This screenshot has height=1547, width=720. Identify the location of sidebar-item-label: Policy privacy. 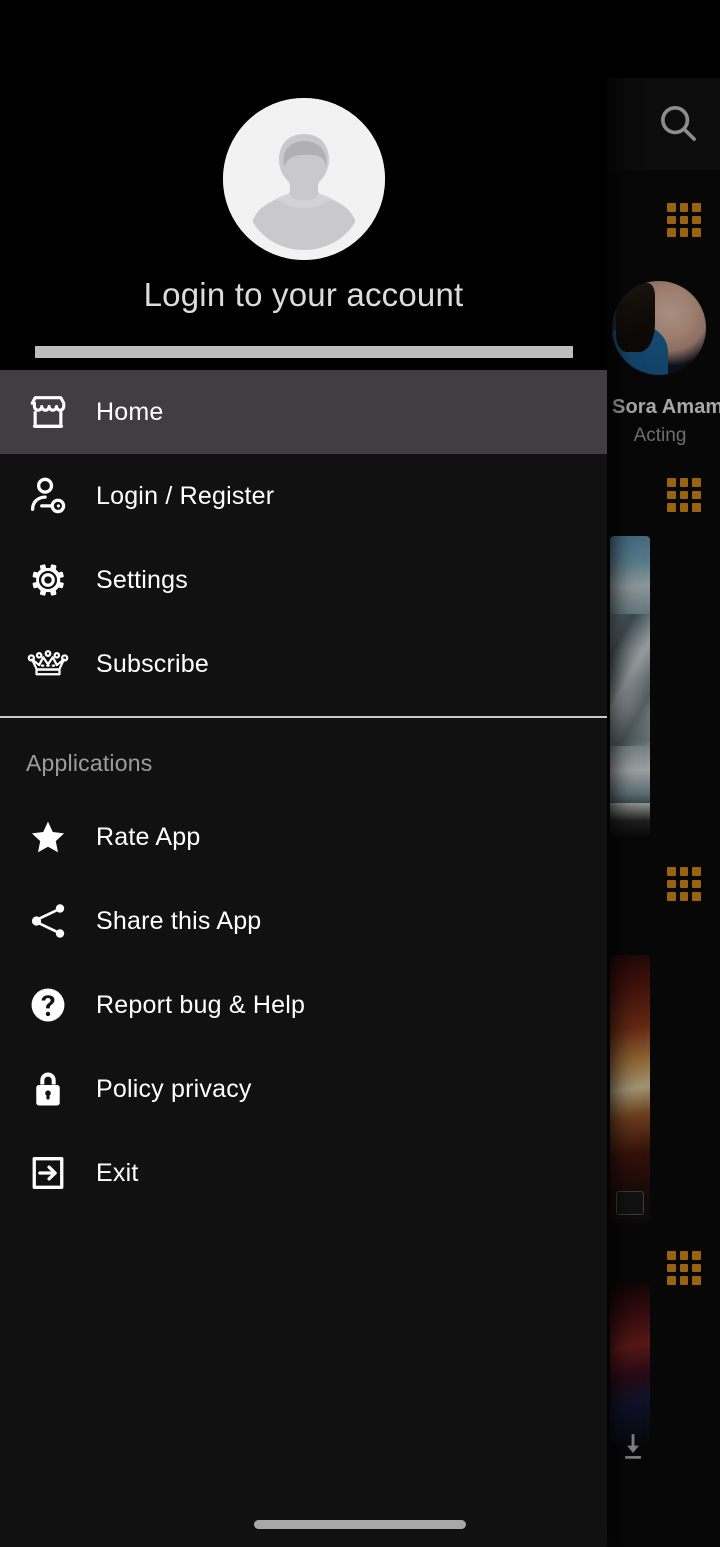
(174, 1088).